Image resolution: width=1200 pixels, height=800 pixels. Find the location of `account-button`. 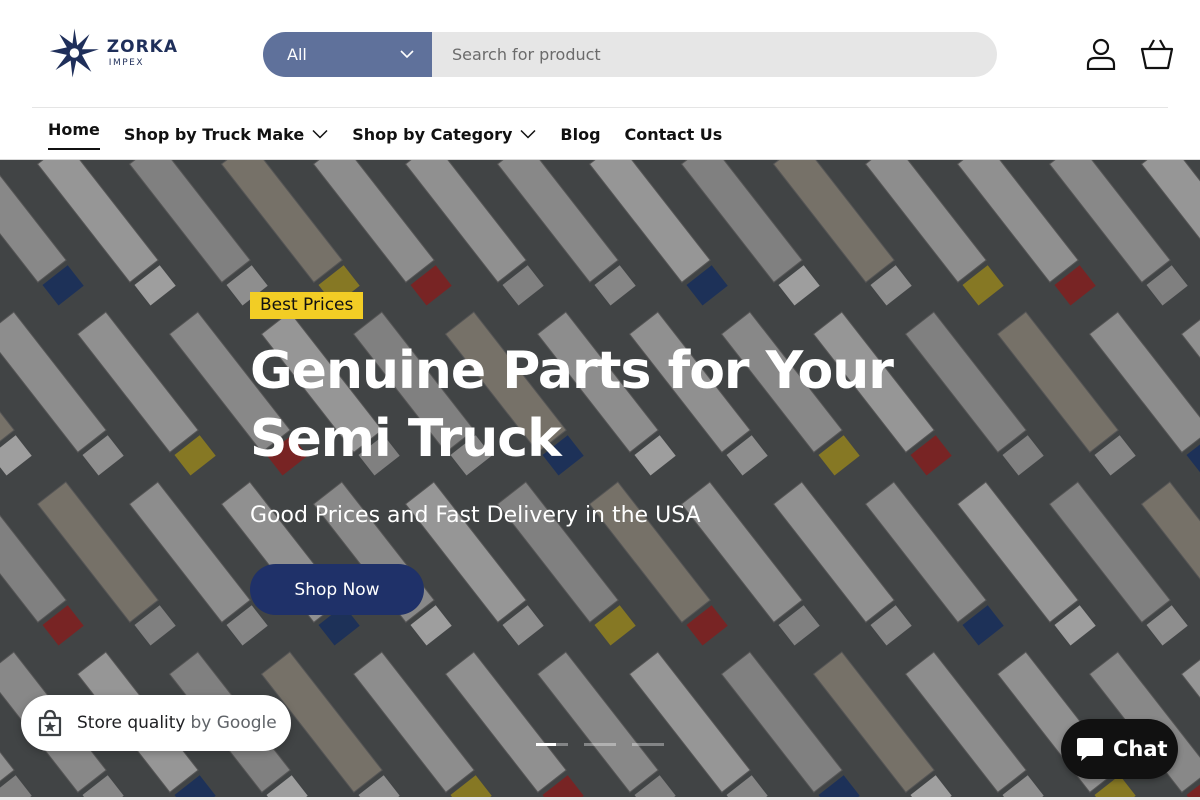

account-button is located at coordinates (1101, 54).